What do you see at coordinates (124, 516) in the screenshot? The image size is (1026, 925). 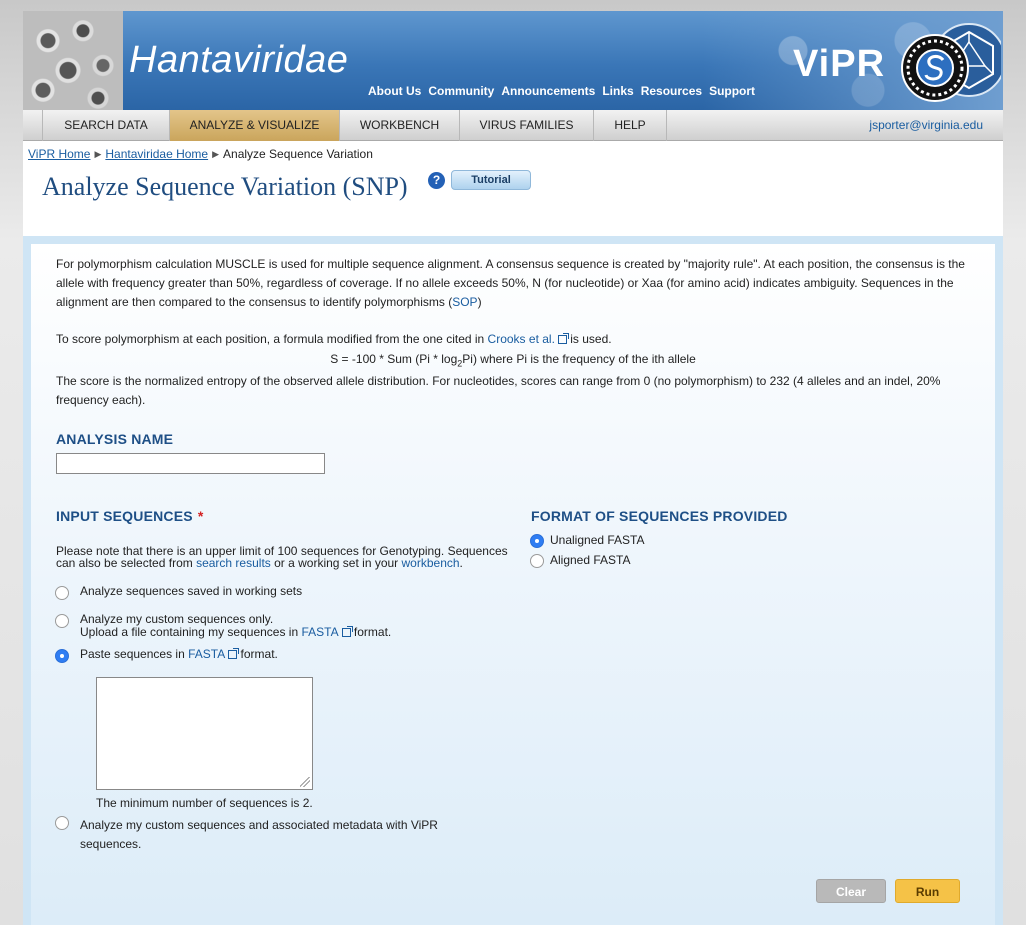 I see `input-sequences-heading-text: INPUT SEQUENCES` at bounding box center [124, 516].